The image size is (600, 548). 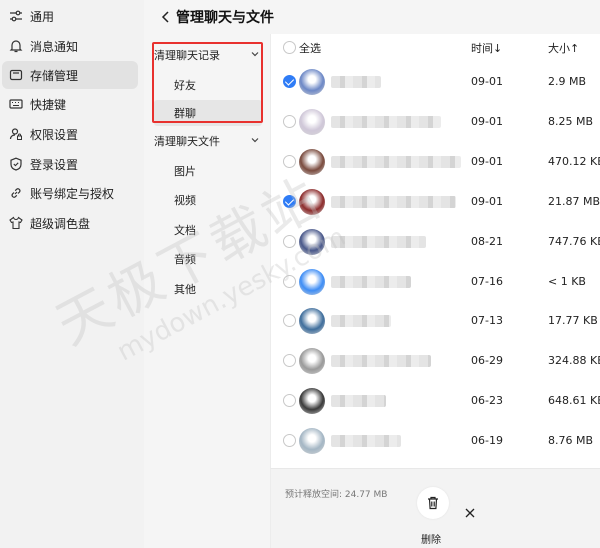 What do you see at coordinates (208, 230) in the screenshot?
I see `category-documents: 文档` at bounding box center [208, 230].